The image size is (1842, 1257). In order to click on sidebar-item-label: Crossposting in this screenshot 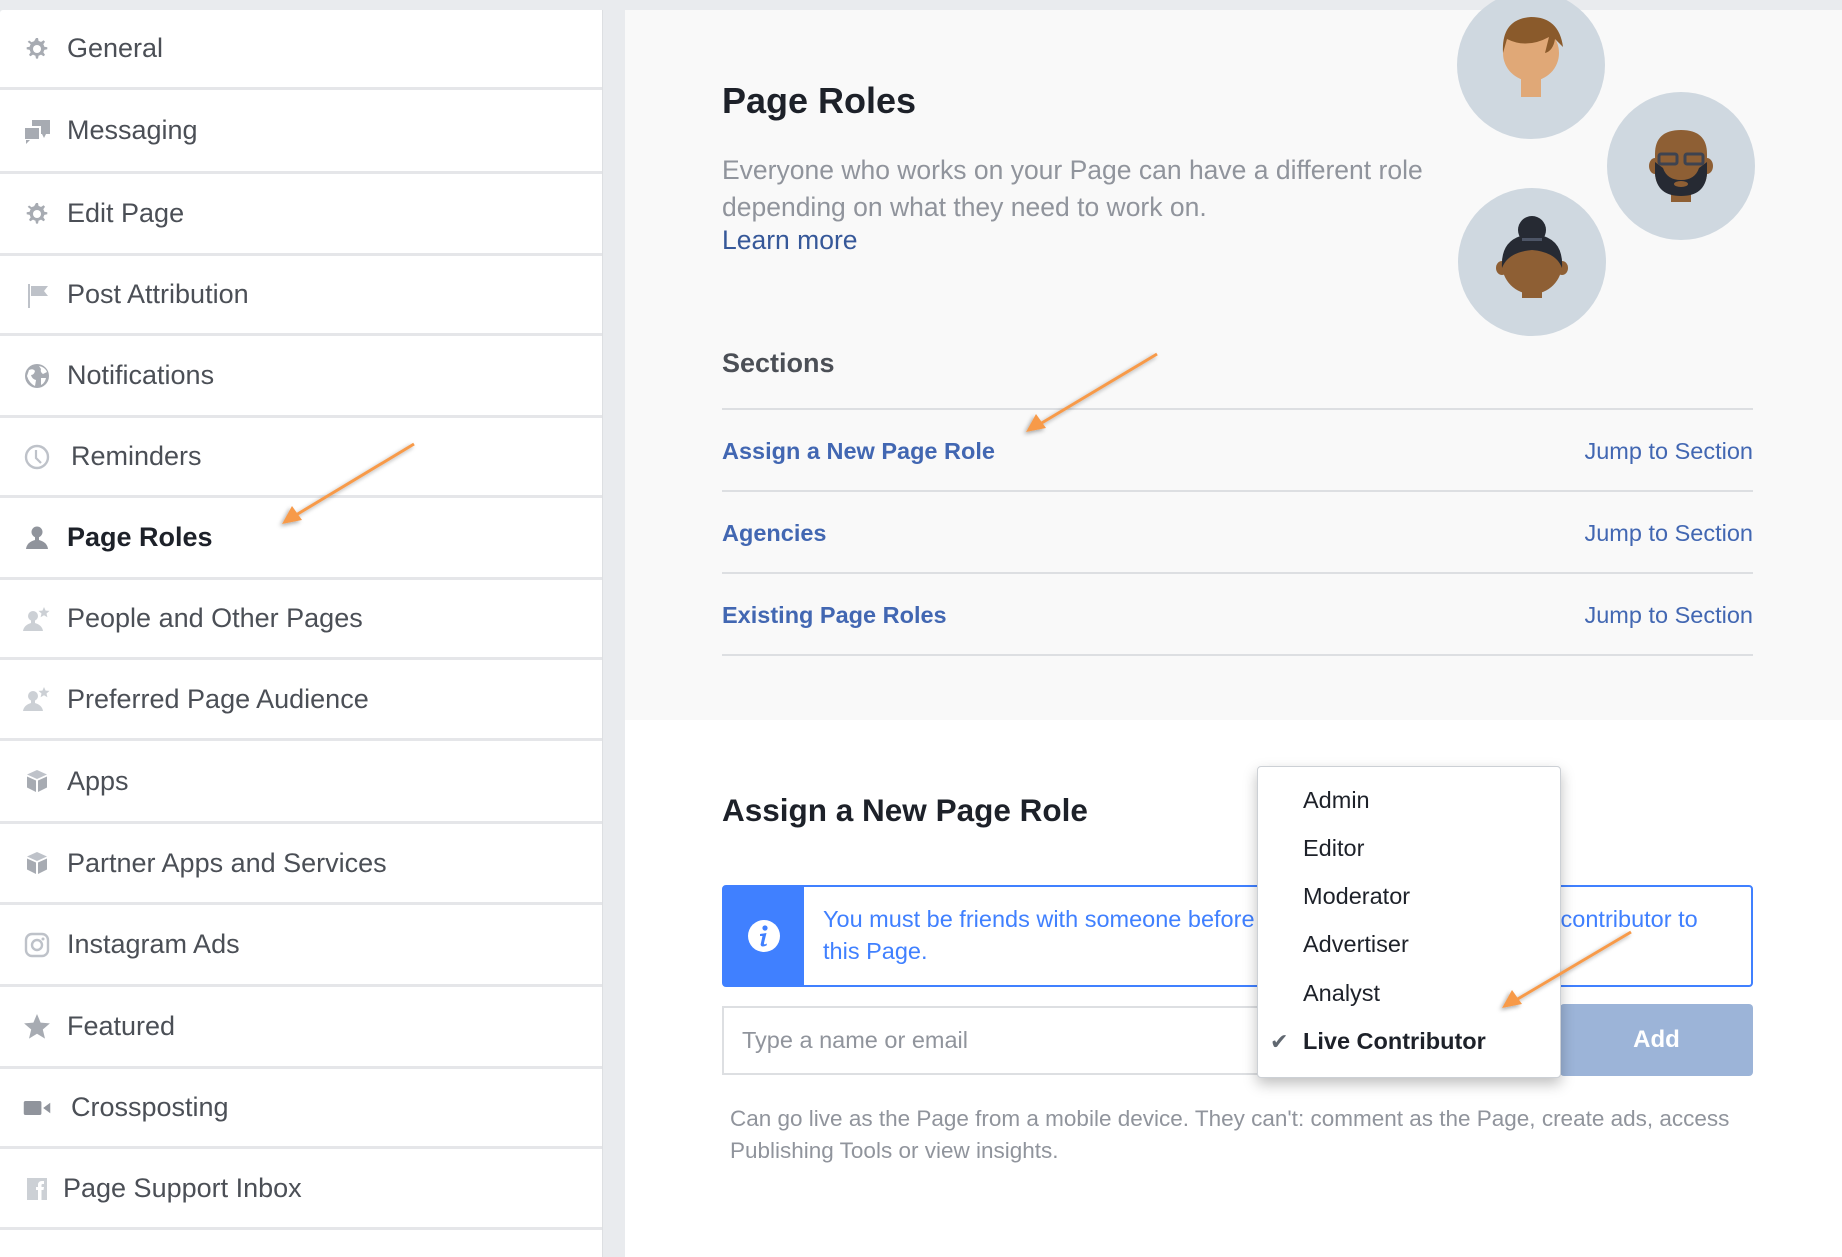, I will do `click(150, 1107)`.